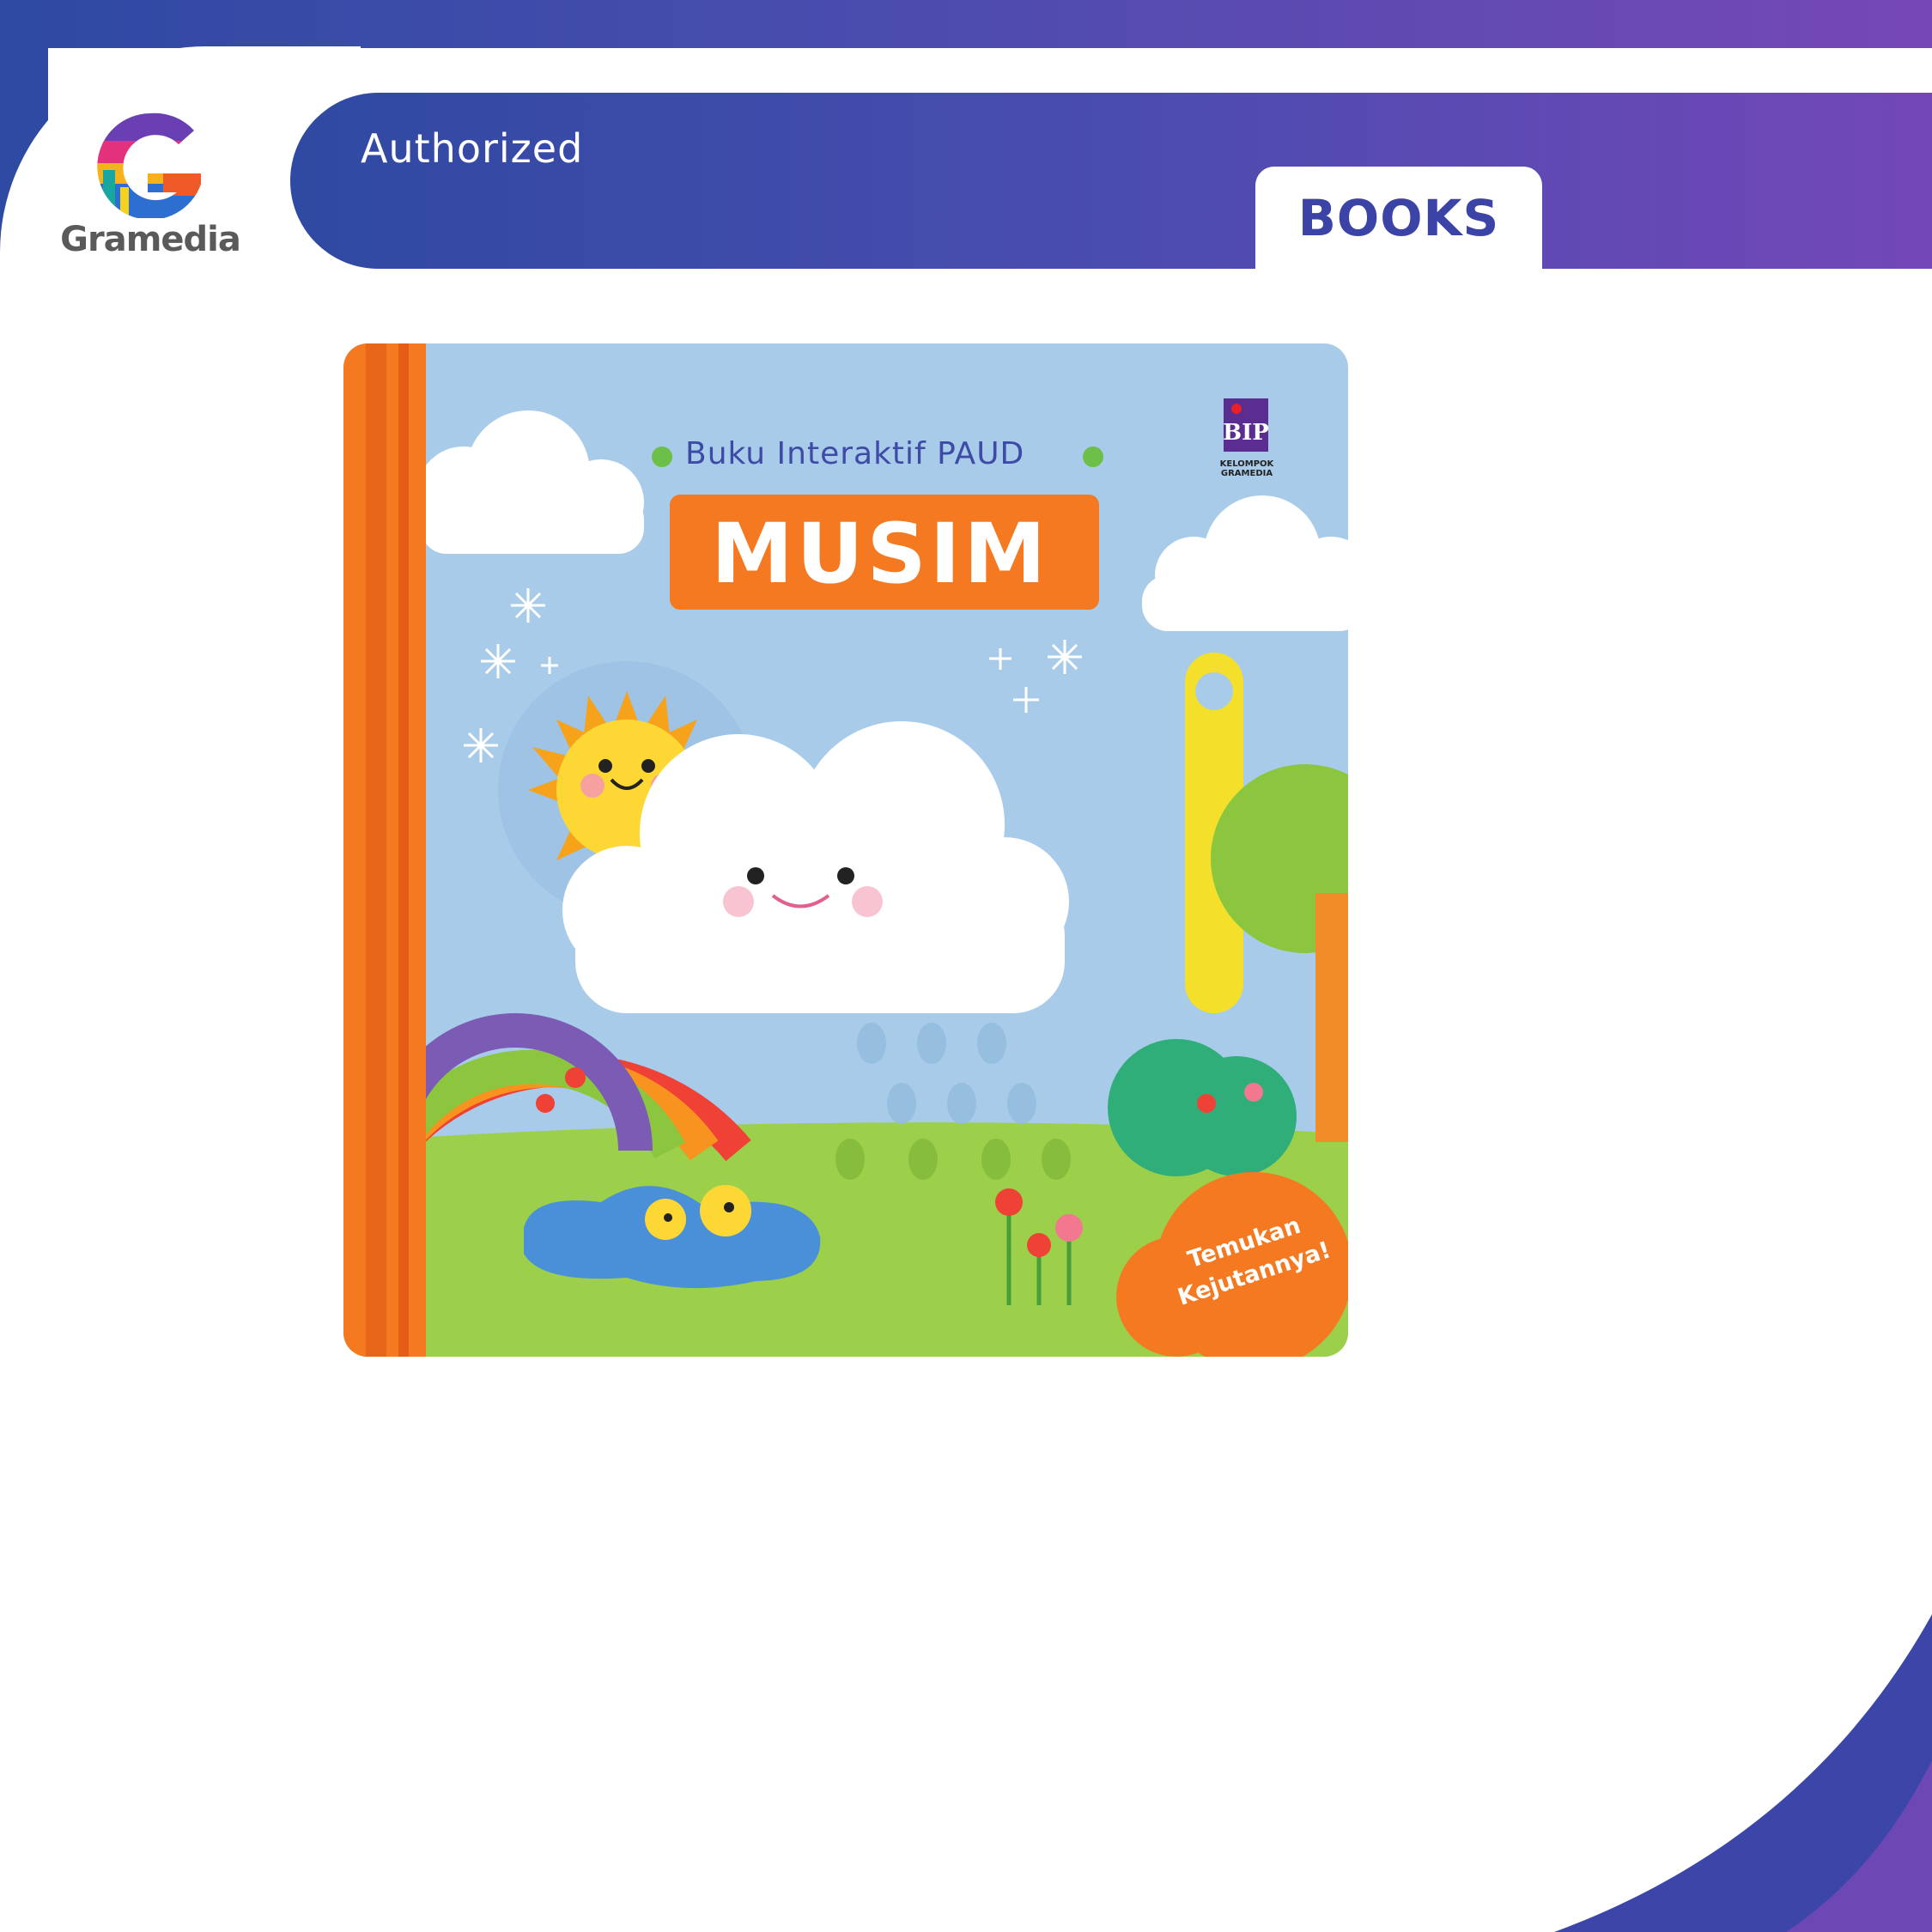  What do you see at coordinates (1246, 464) in the screenshot?
I see `publisher-caption-line1: KELOMPOK` at bounding box center [1246, 464].